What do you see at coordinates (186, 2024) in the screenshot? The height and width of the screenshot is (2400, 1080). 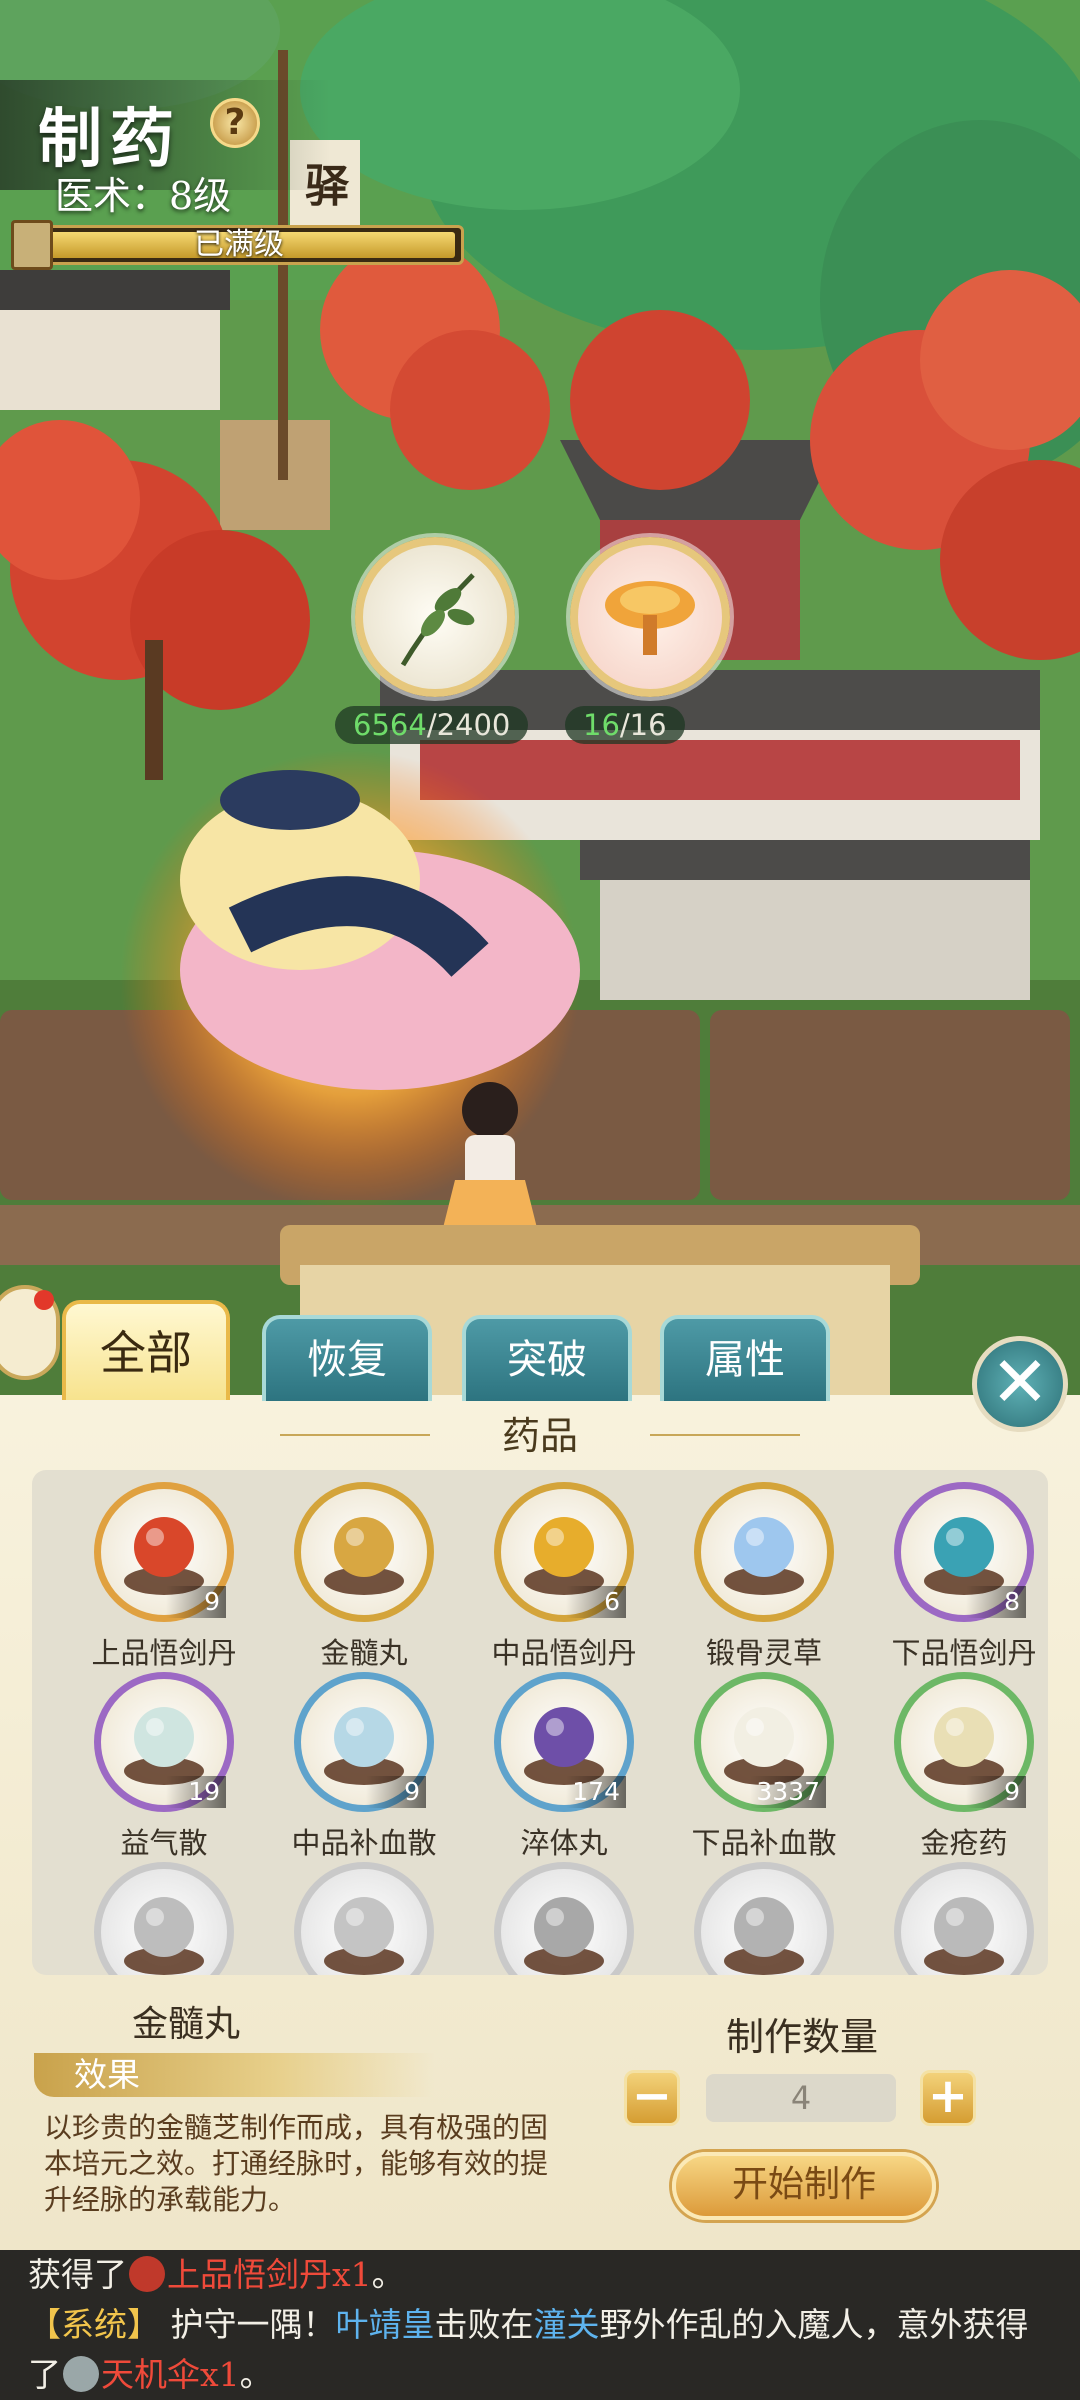 I see `selected-item-name: 金髓丸` at bounding box center [186, 2024].